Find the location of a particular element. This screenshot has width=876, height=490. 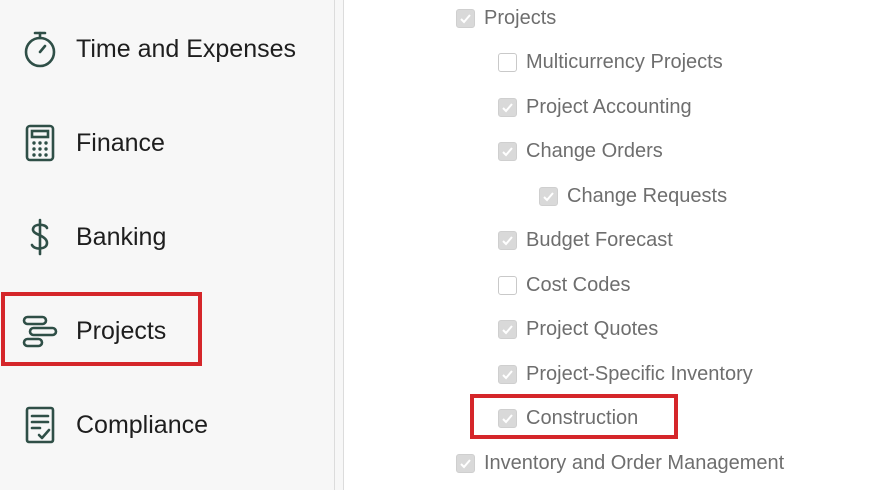

feature-project-accounting: Project Accounting is located at coordinates (595, 107).